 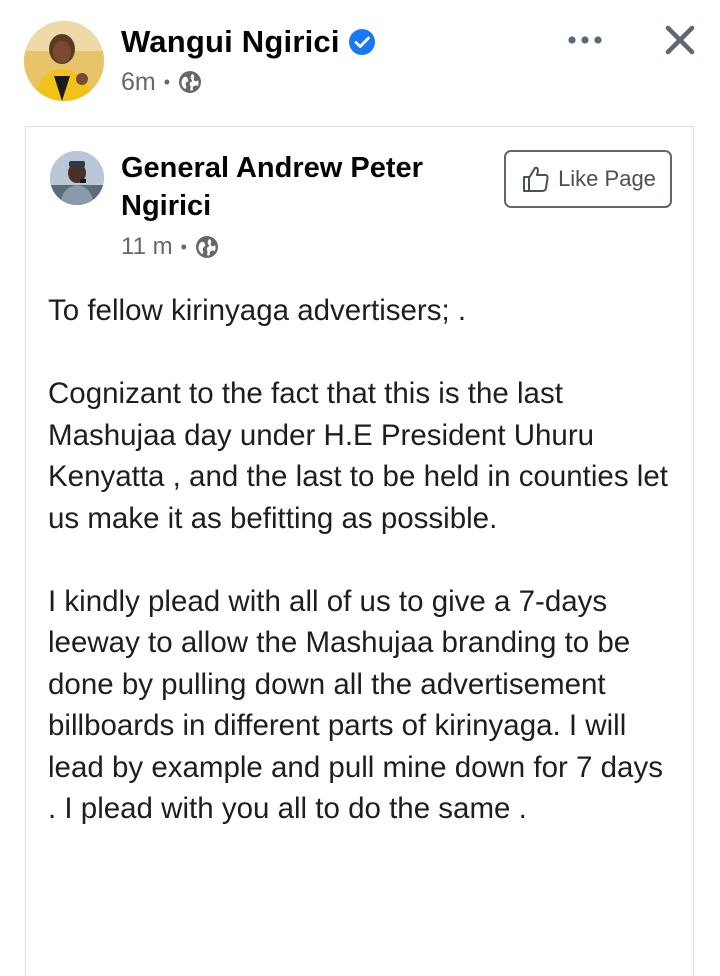 I want to click on post-header: Wangui Ngirici 6m •, so click(x=360, y=57).